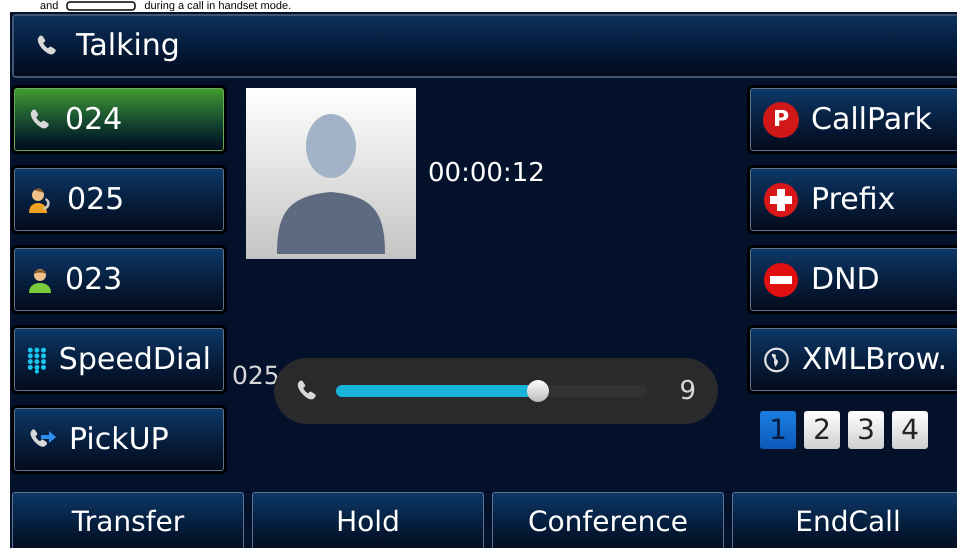  Describe the element at coordinates (853, 199) in the screenshot. I see `function-key: Prefix` at that location.